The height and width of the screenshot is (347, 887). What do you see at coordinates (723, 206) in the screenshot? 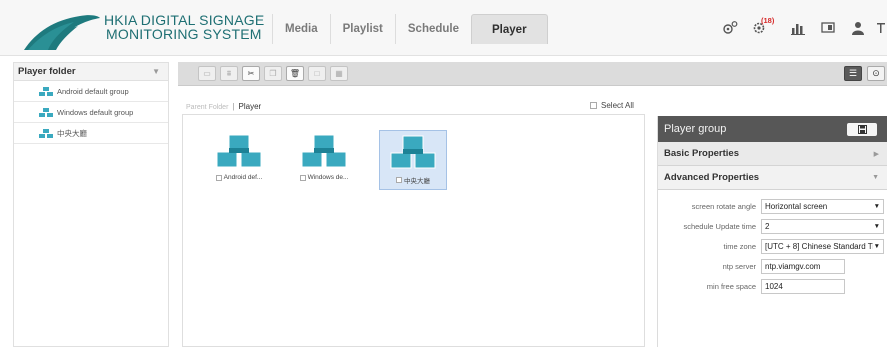
I see `field-label: screen rotate angle` at bounding box center [723, 206].